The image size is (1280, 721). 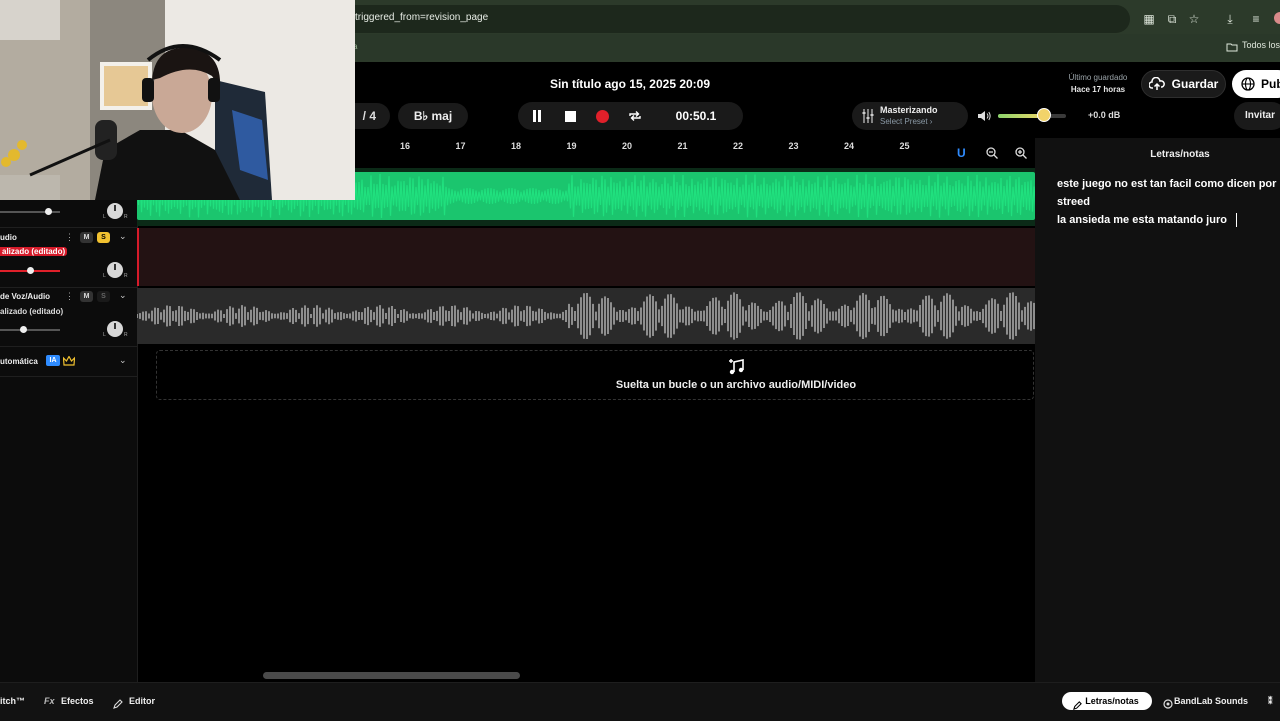 What do you see at coordinates (177, 100) in the screenshot?
I see `webcam-overlay` at bounding box center [177, 100].